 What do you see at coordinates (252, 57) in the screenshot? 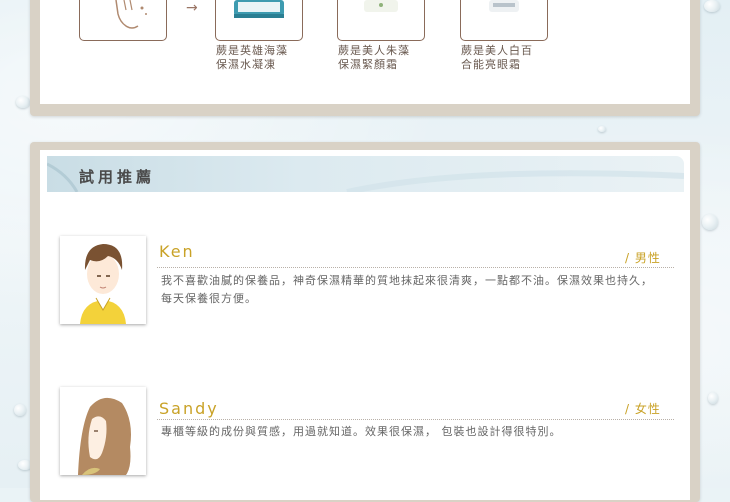
I see `product-label-1: 蕨是英雄海藻 保濕水凝凍` at bounding box center [252, 57].